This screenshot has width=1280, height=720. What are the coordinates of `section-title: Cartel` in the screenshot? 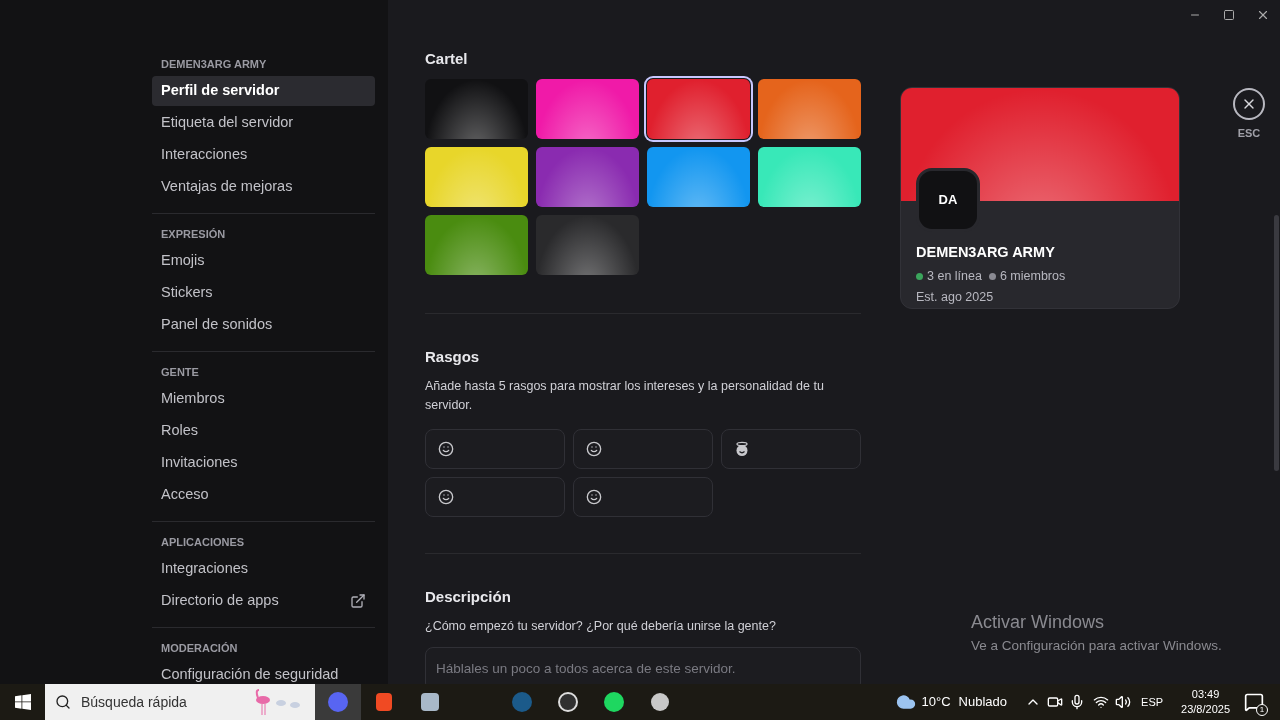 It's located at (447, 59).